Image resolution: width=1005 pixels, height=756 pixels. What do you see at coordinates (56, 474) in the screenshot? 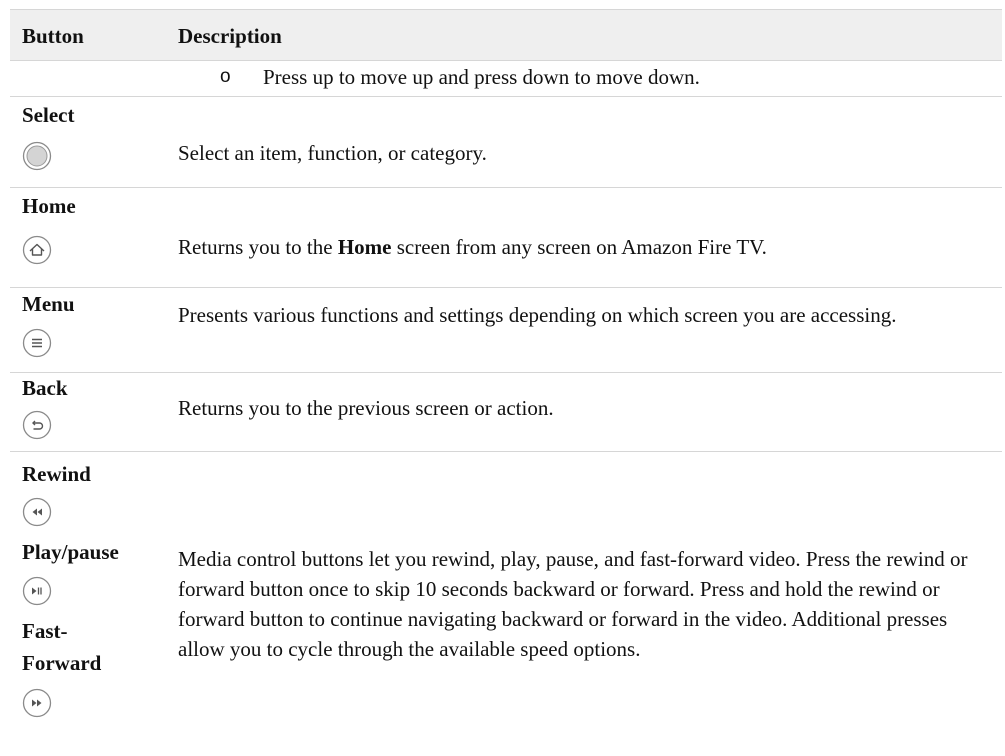
I see `rewind-label: Rewind` at bounding box center [56, 474].